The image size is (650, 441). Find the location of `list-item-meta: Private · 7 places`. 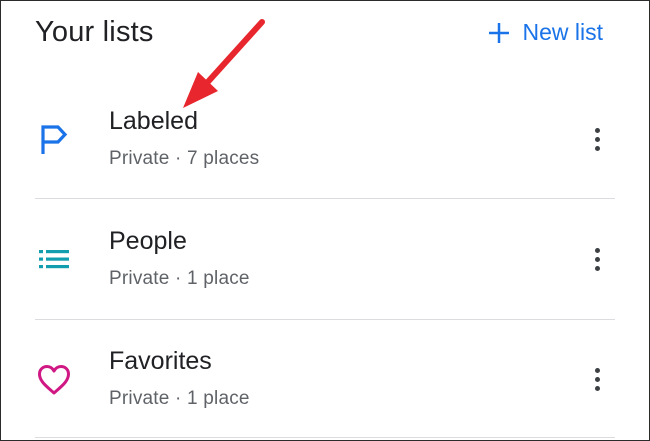

list-item-meta: Private · 7 places is located at coordinates (184, 158).